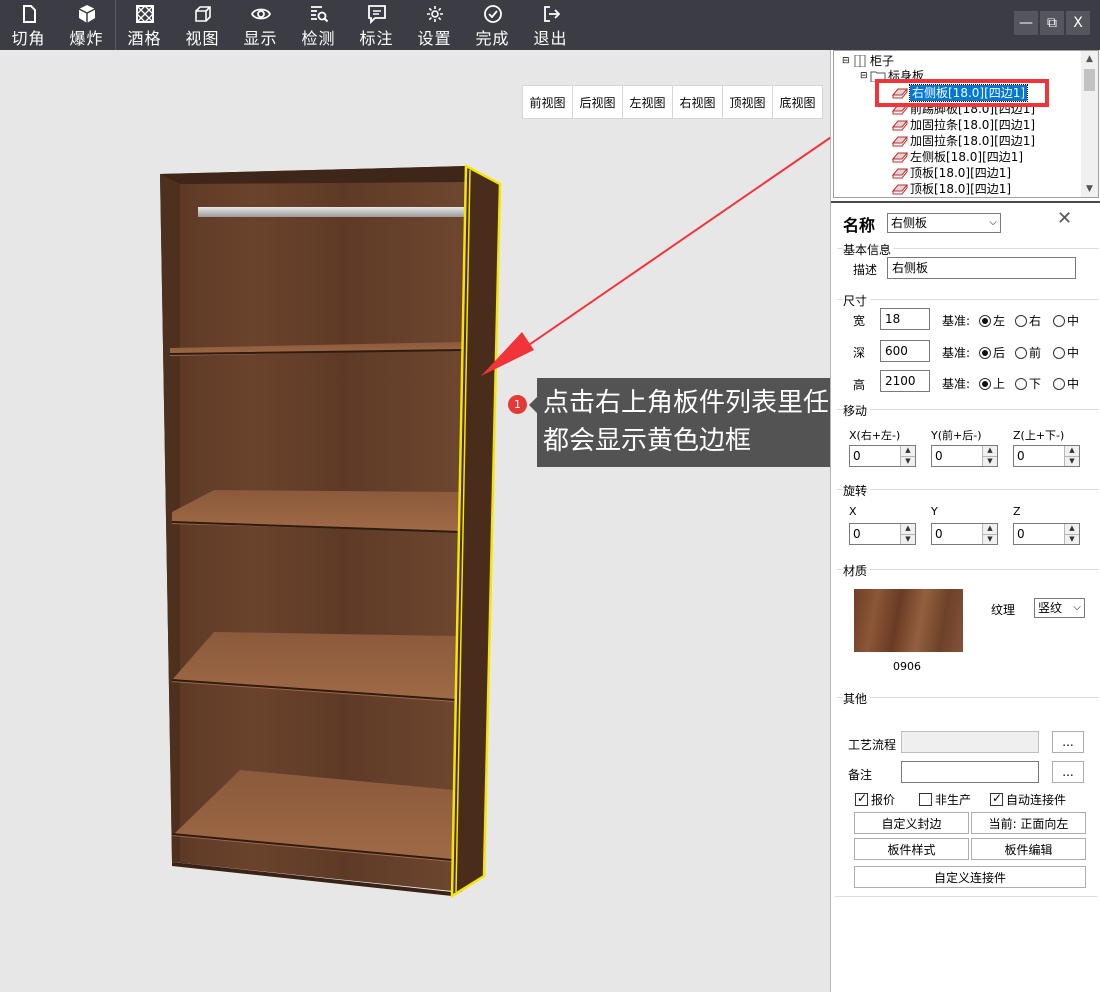  Describe the element at coordinates (882, 456) in the screenshot. I see `move-x-stepper: 0 ▲ ▼` at that location.